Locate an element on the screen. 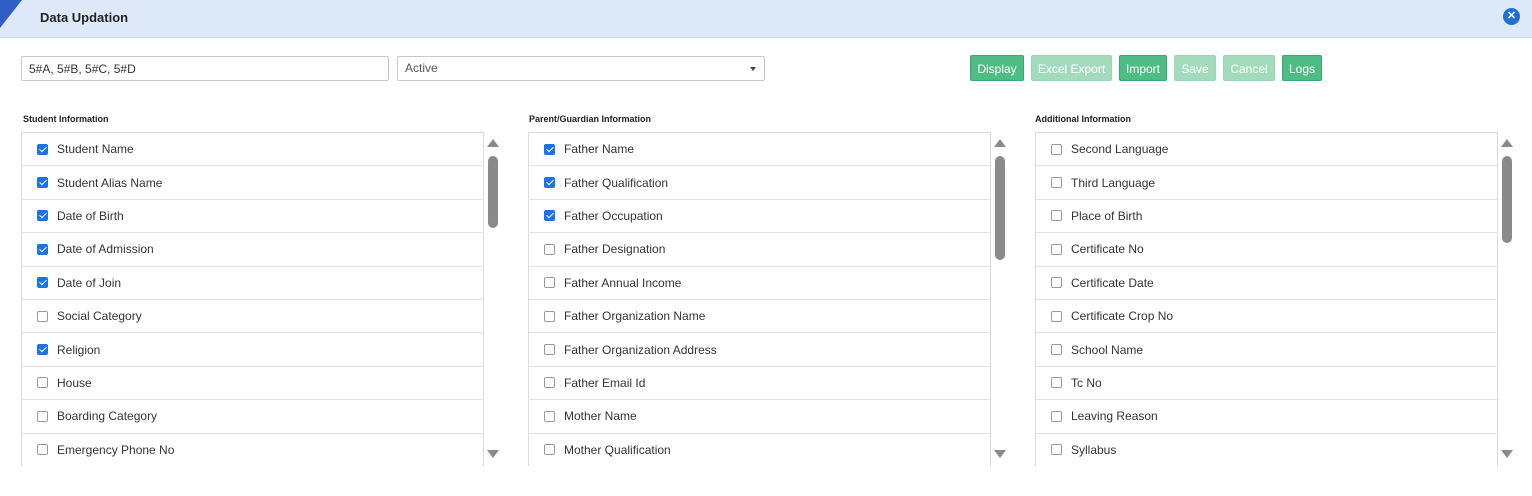  list-item-label: Certificate No is located at coordinates (1107, 249).